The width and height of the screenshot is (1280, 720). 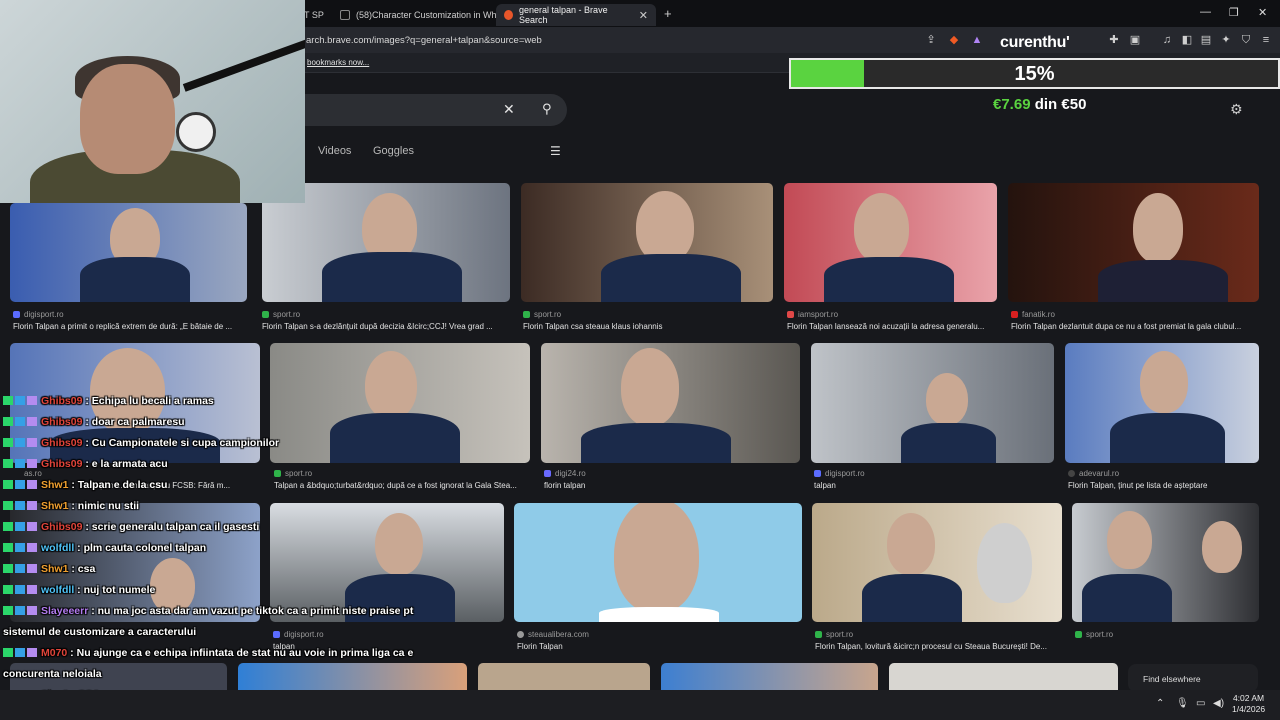 What do you see at coordinates (565, 473) in the screenshot?
I see `result-source: digi24.ro` at bounding box center [565, 473].